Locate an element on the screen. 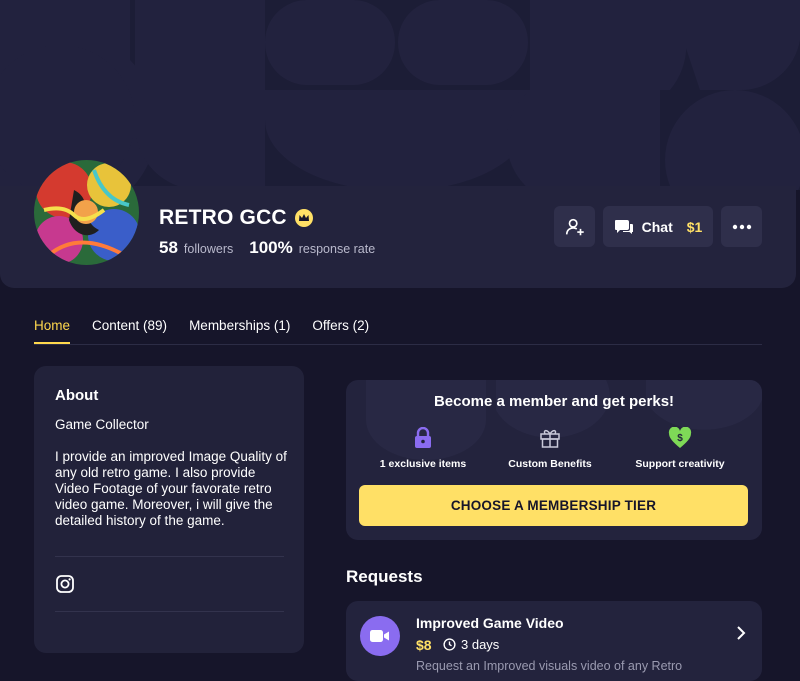 The height and width of the screenshot is (681, 800). tab-offers: Offers (2) is located at coordinates (340, 331).